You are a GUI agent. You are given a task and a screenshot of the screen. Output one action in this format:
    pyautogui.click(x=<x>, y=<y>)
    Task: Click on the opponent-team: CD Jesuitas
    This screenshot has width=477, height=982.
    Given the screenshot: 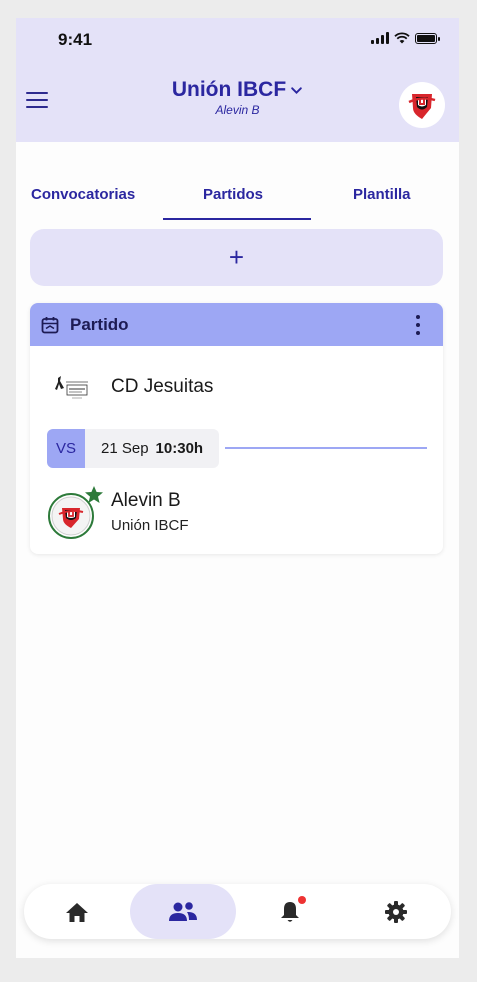 What is the action you would take?
    pyautogui.click(x=236, y=387)
    